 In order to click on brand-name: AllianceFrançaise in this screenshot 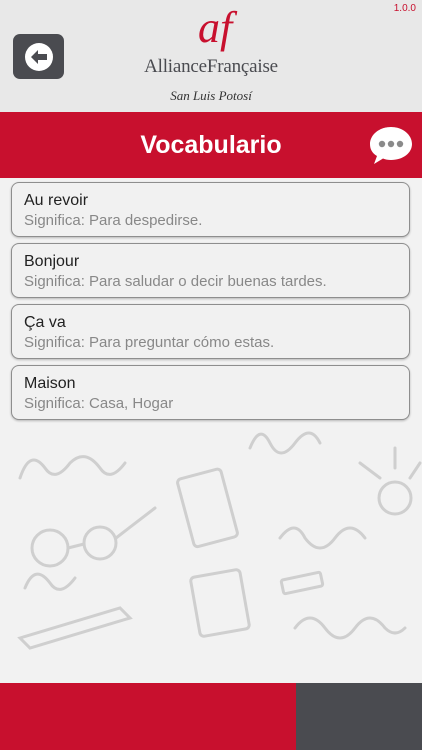, I will do `click(211, 66)`.